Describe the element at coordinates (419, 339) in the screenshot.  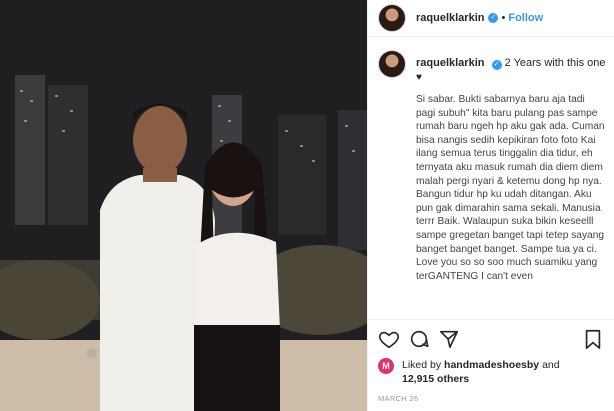
I see `comment-icon` at that location.